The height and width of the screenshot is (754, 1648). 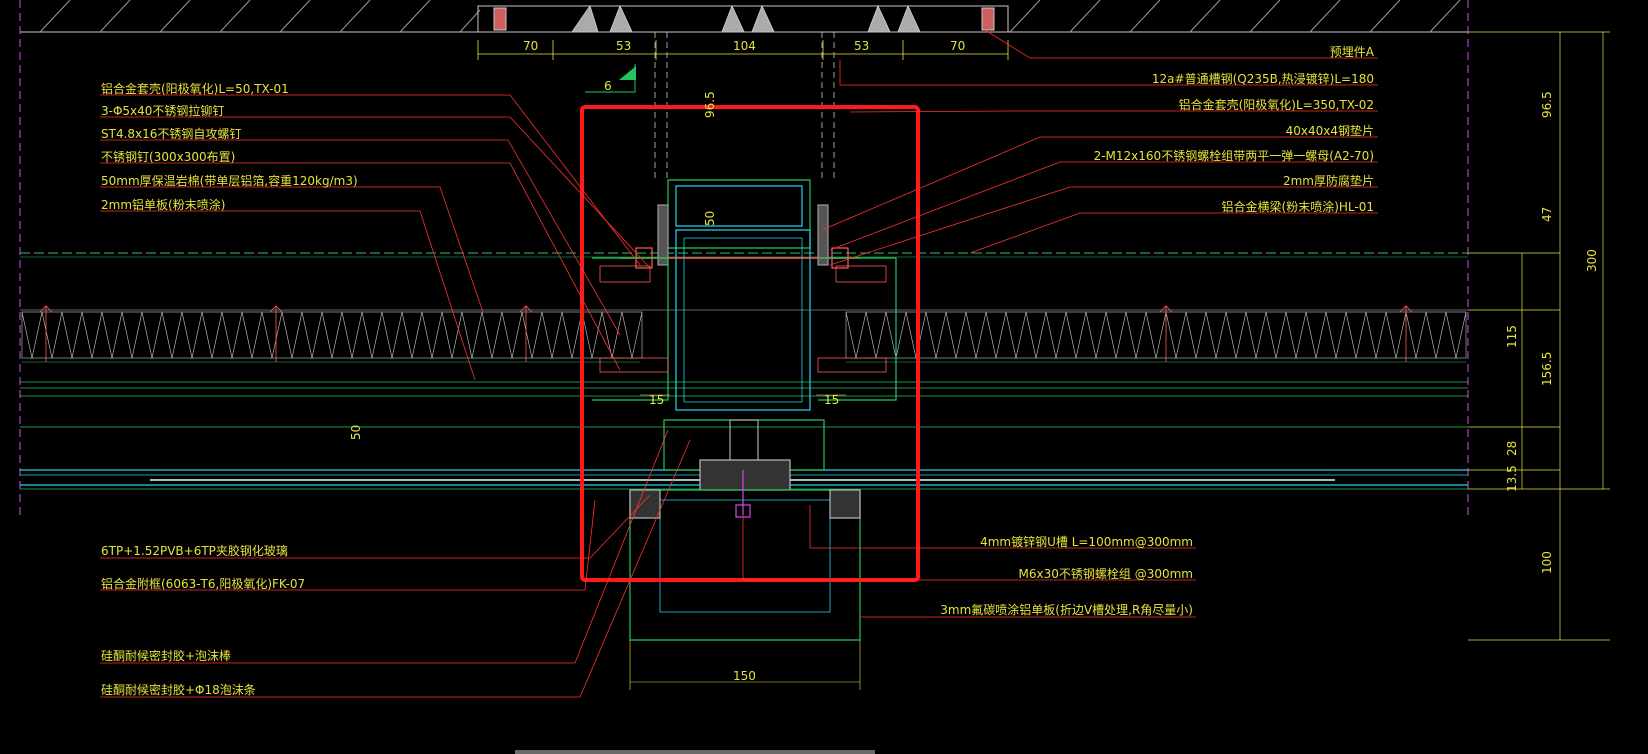 What do you see at coordinates (1156, 337) in the screenshot?
I see `insulation-right` at bounding box center [1156, 337].